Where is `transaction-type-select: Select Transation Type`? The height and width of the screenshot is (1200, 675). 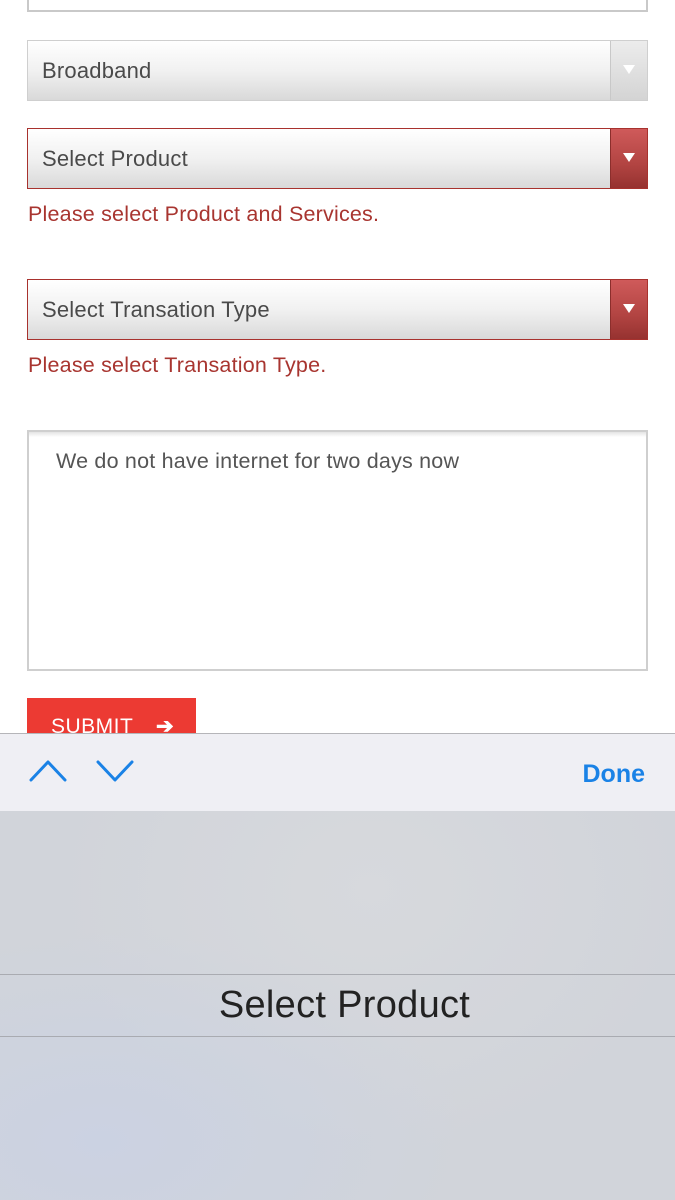
transaction-type-select: Select Transation Type is located at coordinates (337, 309).